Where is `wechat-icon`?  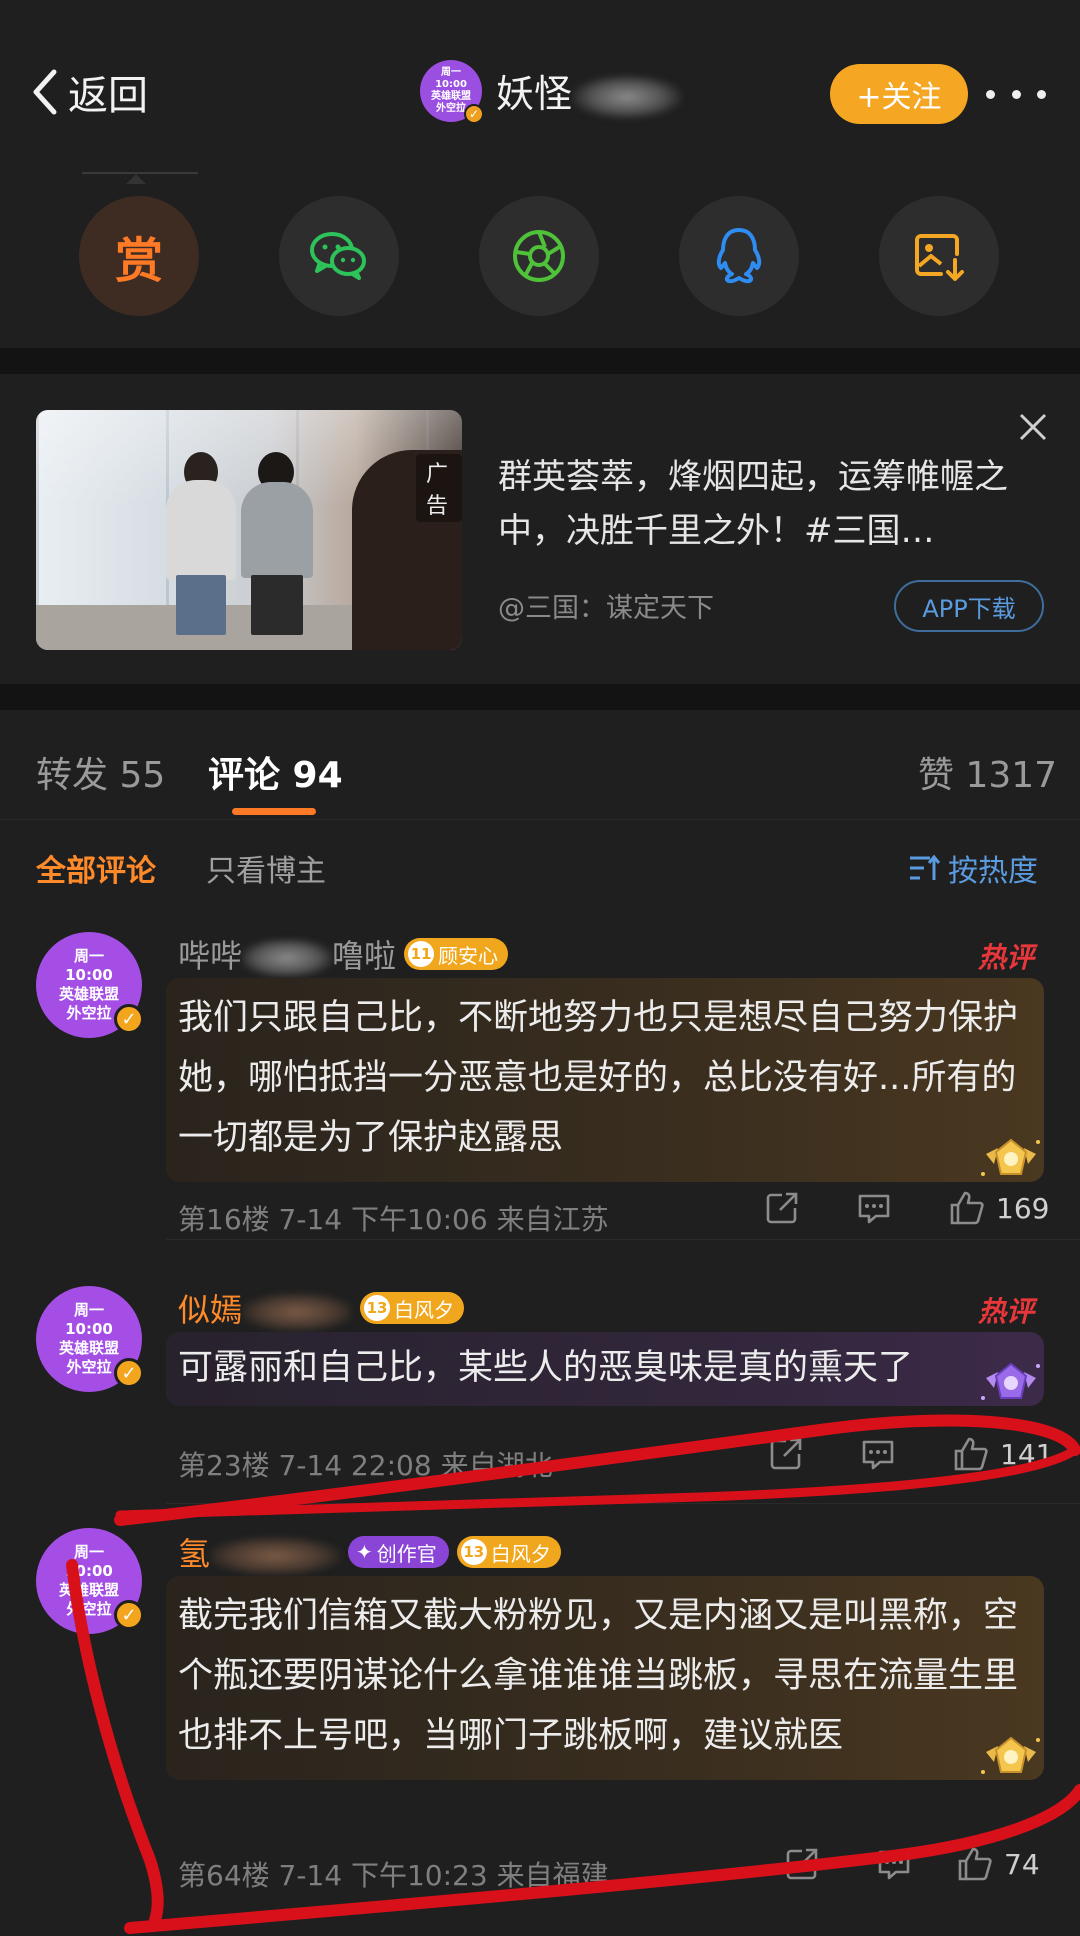
wechat-icon is located at coordinates (338, 256).